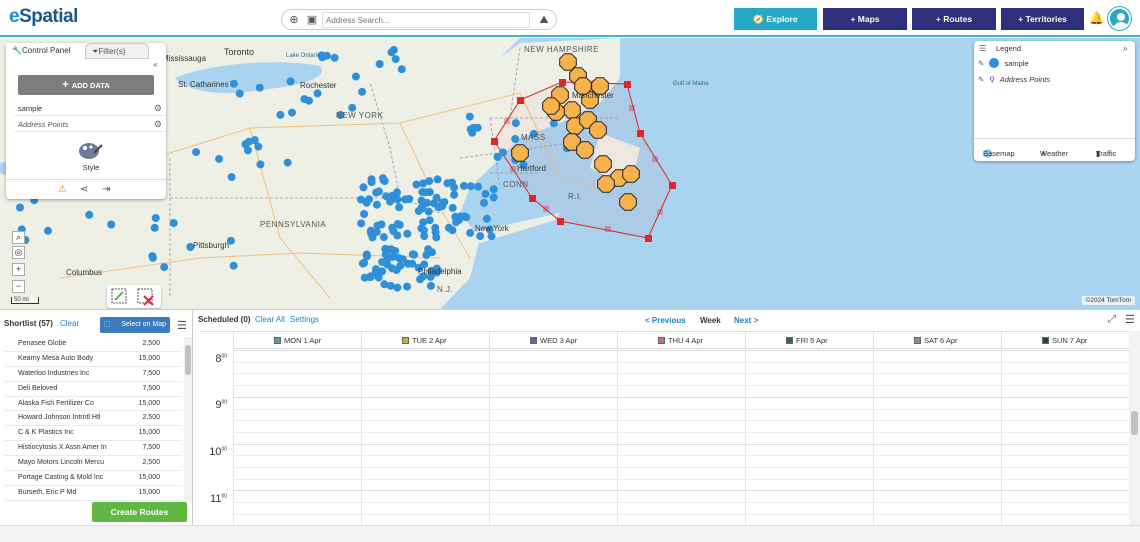 The height and width of the screenshot is (542, 1140). Describe the element at coordinates (139, 512) in the screenshot. I see `create-routes-button: Create Routes` at that location.